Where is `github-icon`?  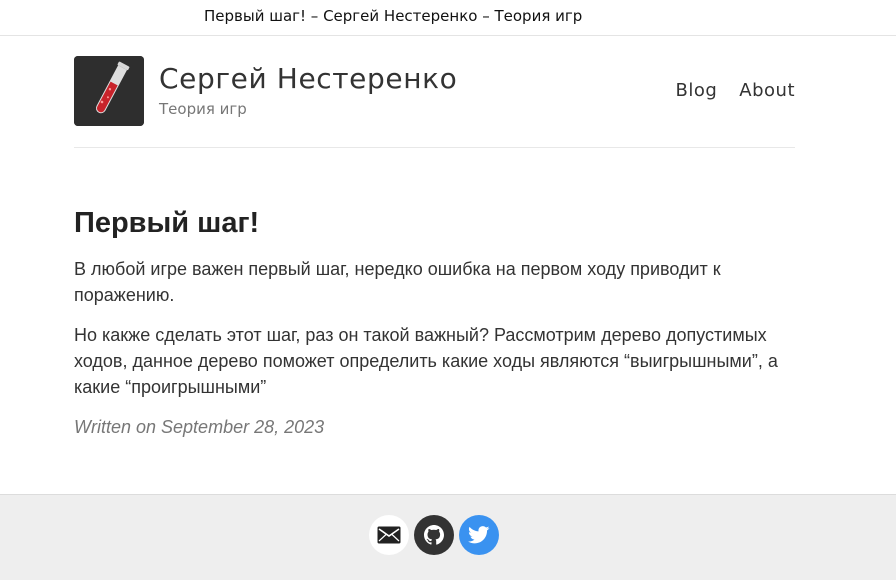
github-icon is located at coordinates (434, 535).